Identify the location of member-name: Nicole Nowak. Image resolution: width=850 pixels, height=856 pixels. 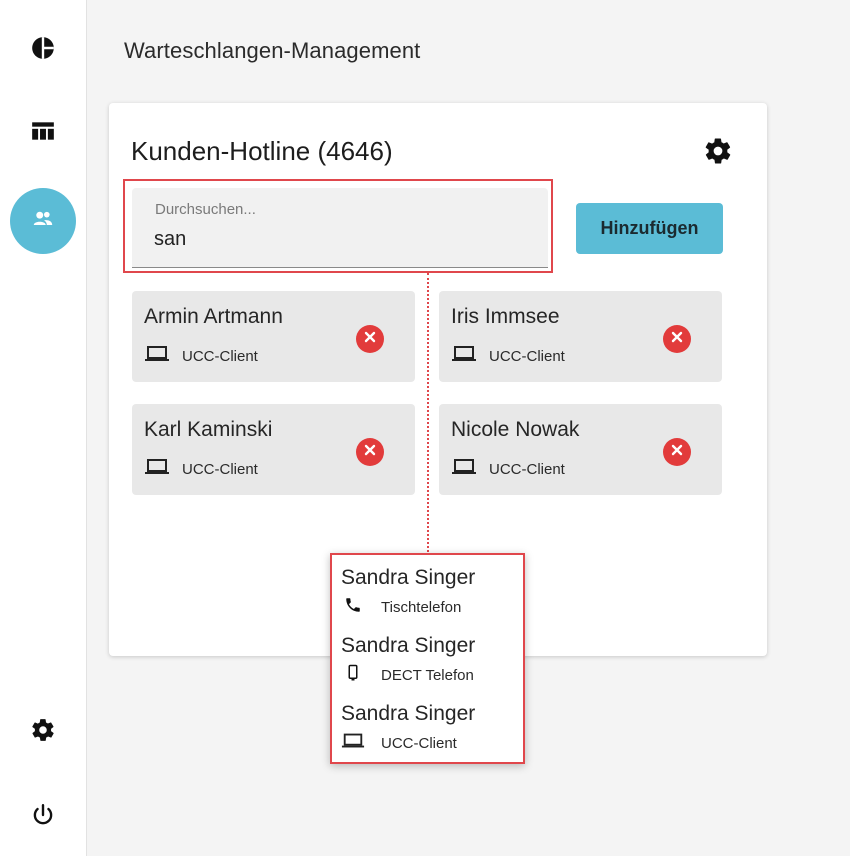
(515, 429).